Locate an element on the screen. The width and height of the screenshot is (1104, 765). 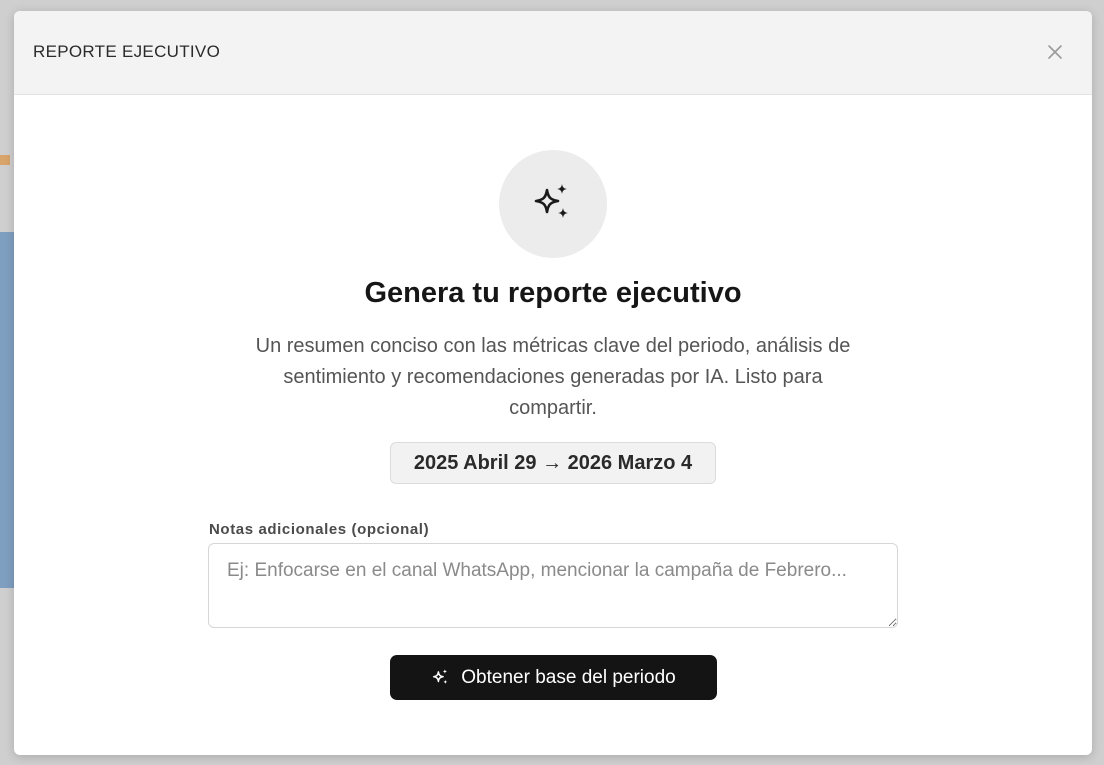
close-icon is located at coordinates (1055, 52).